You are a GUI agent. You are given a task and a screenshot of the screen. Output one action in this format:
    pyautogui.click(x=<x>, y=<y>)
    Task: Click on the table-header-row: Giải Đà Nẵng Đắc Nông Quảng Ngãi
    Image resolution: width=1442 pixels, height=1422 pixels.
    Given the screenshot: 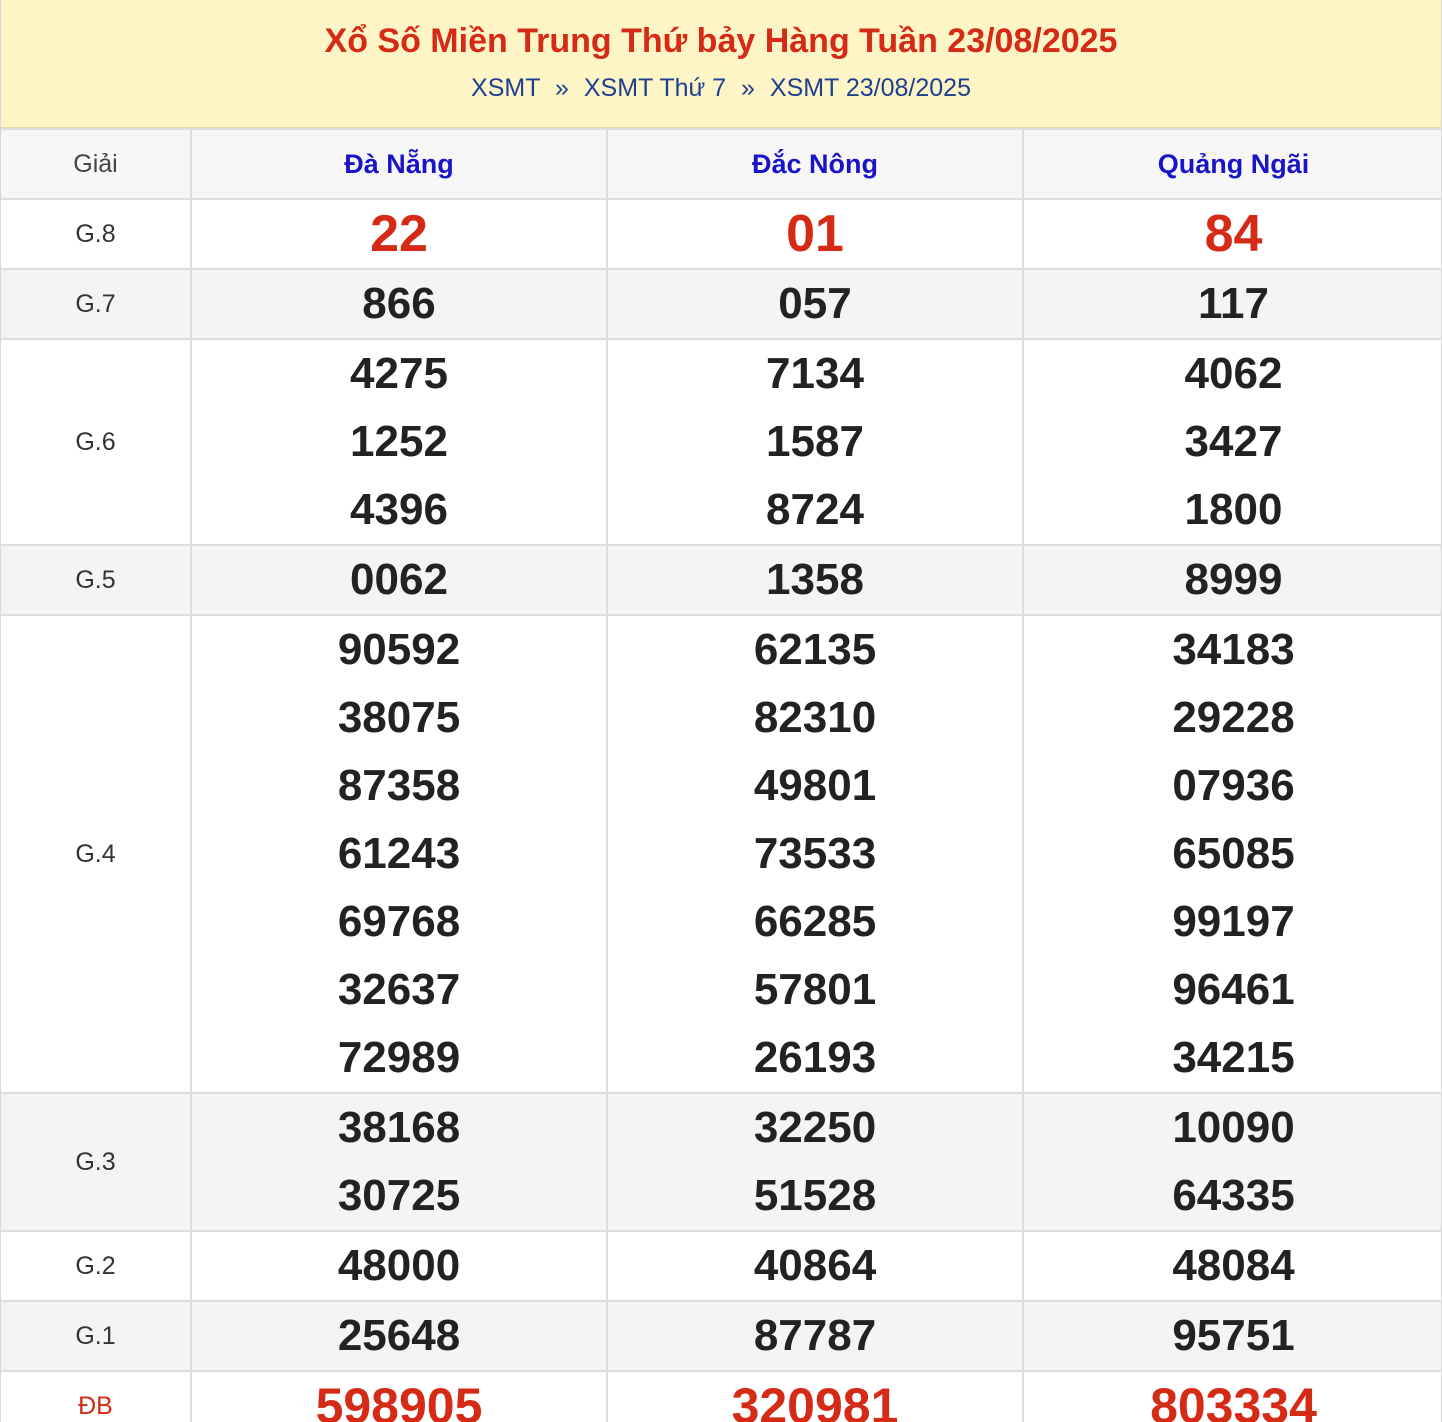 What is the action you would take?
    pyautogui.click(x=721, y=163)
    